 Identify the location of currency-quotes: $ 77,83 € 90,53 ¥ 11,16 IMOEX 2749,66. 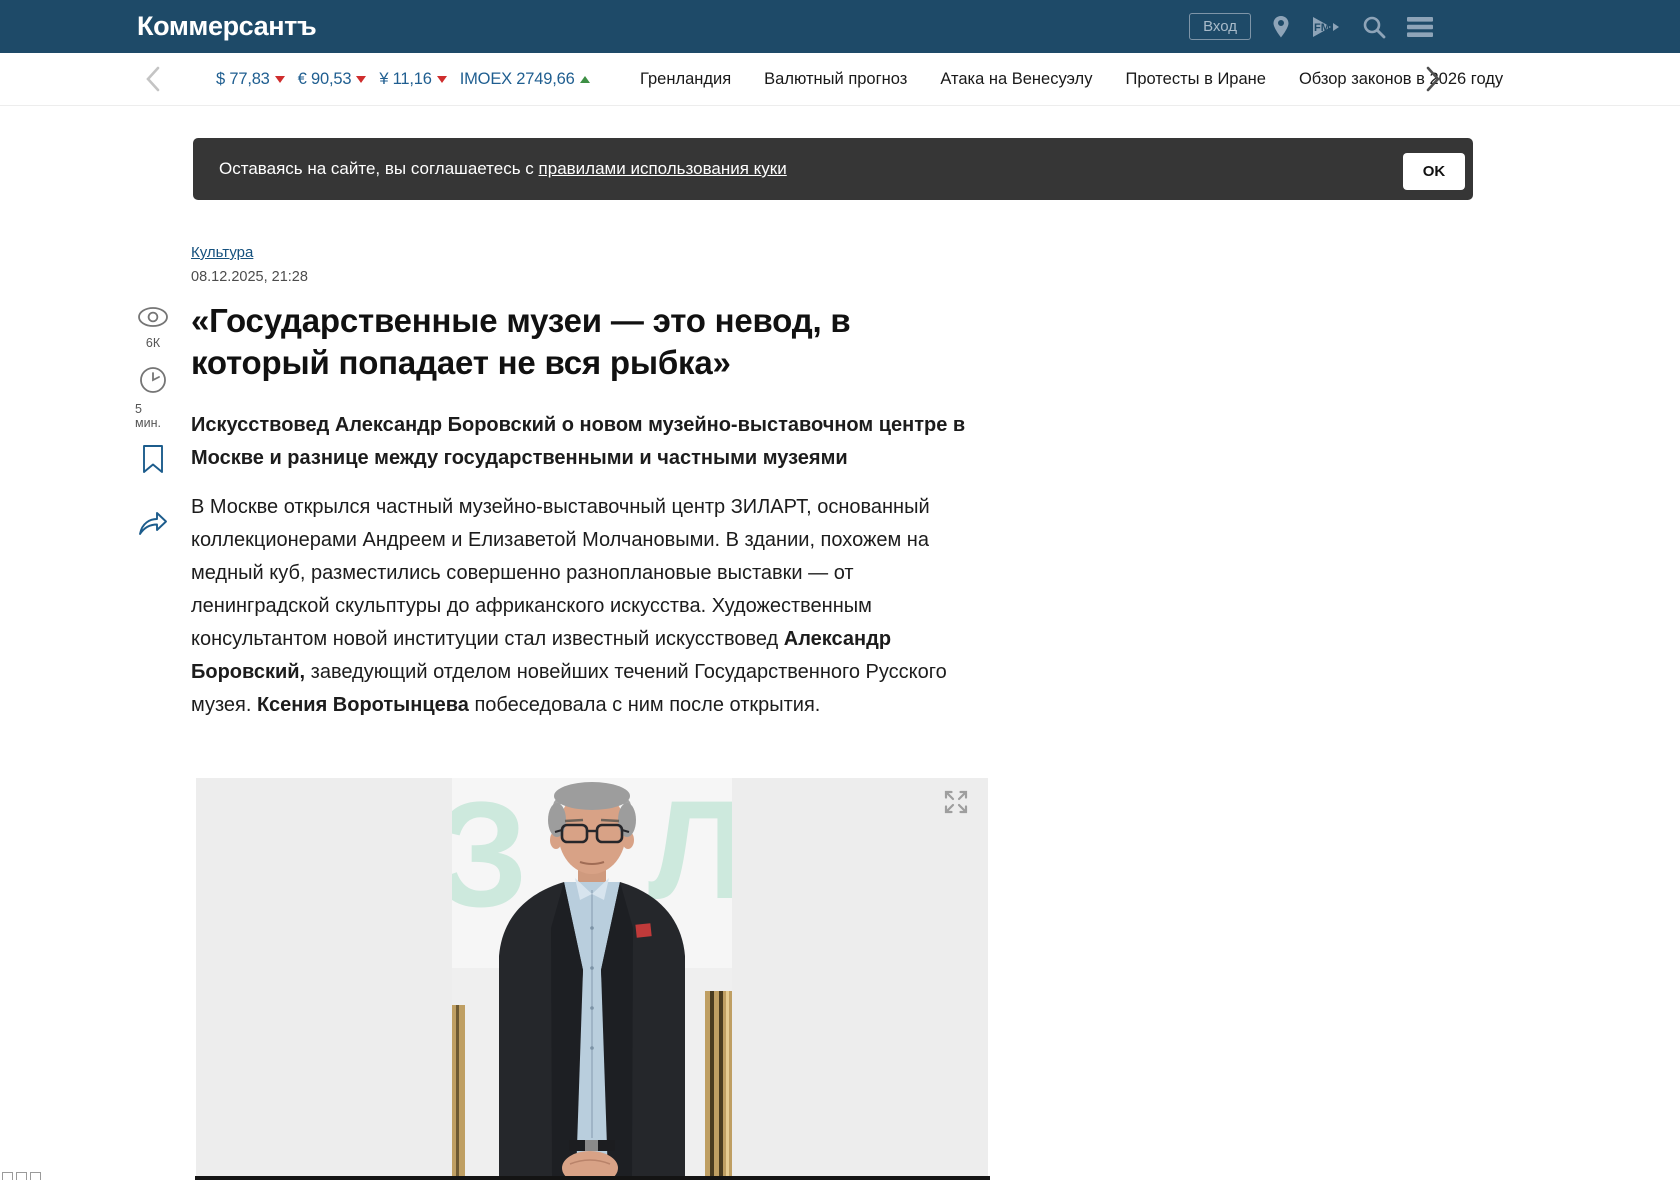
(403, 79).